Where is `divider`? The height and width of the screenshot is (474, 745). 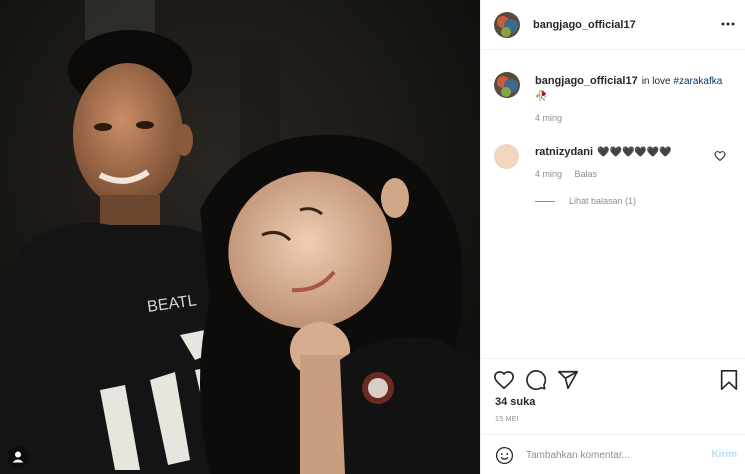 divider is located at coordinates (545, 201).